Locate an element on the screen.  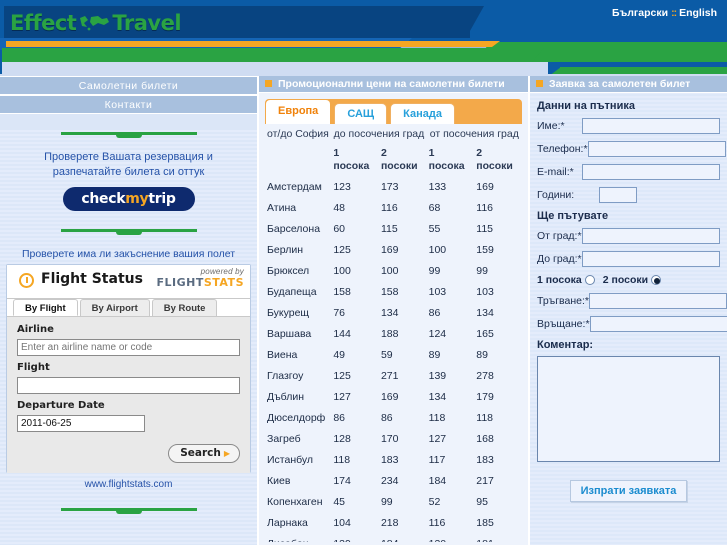
row-price-1: 234 is located at coordinates (389, 481).